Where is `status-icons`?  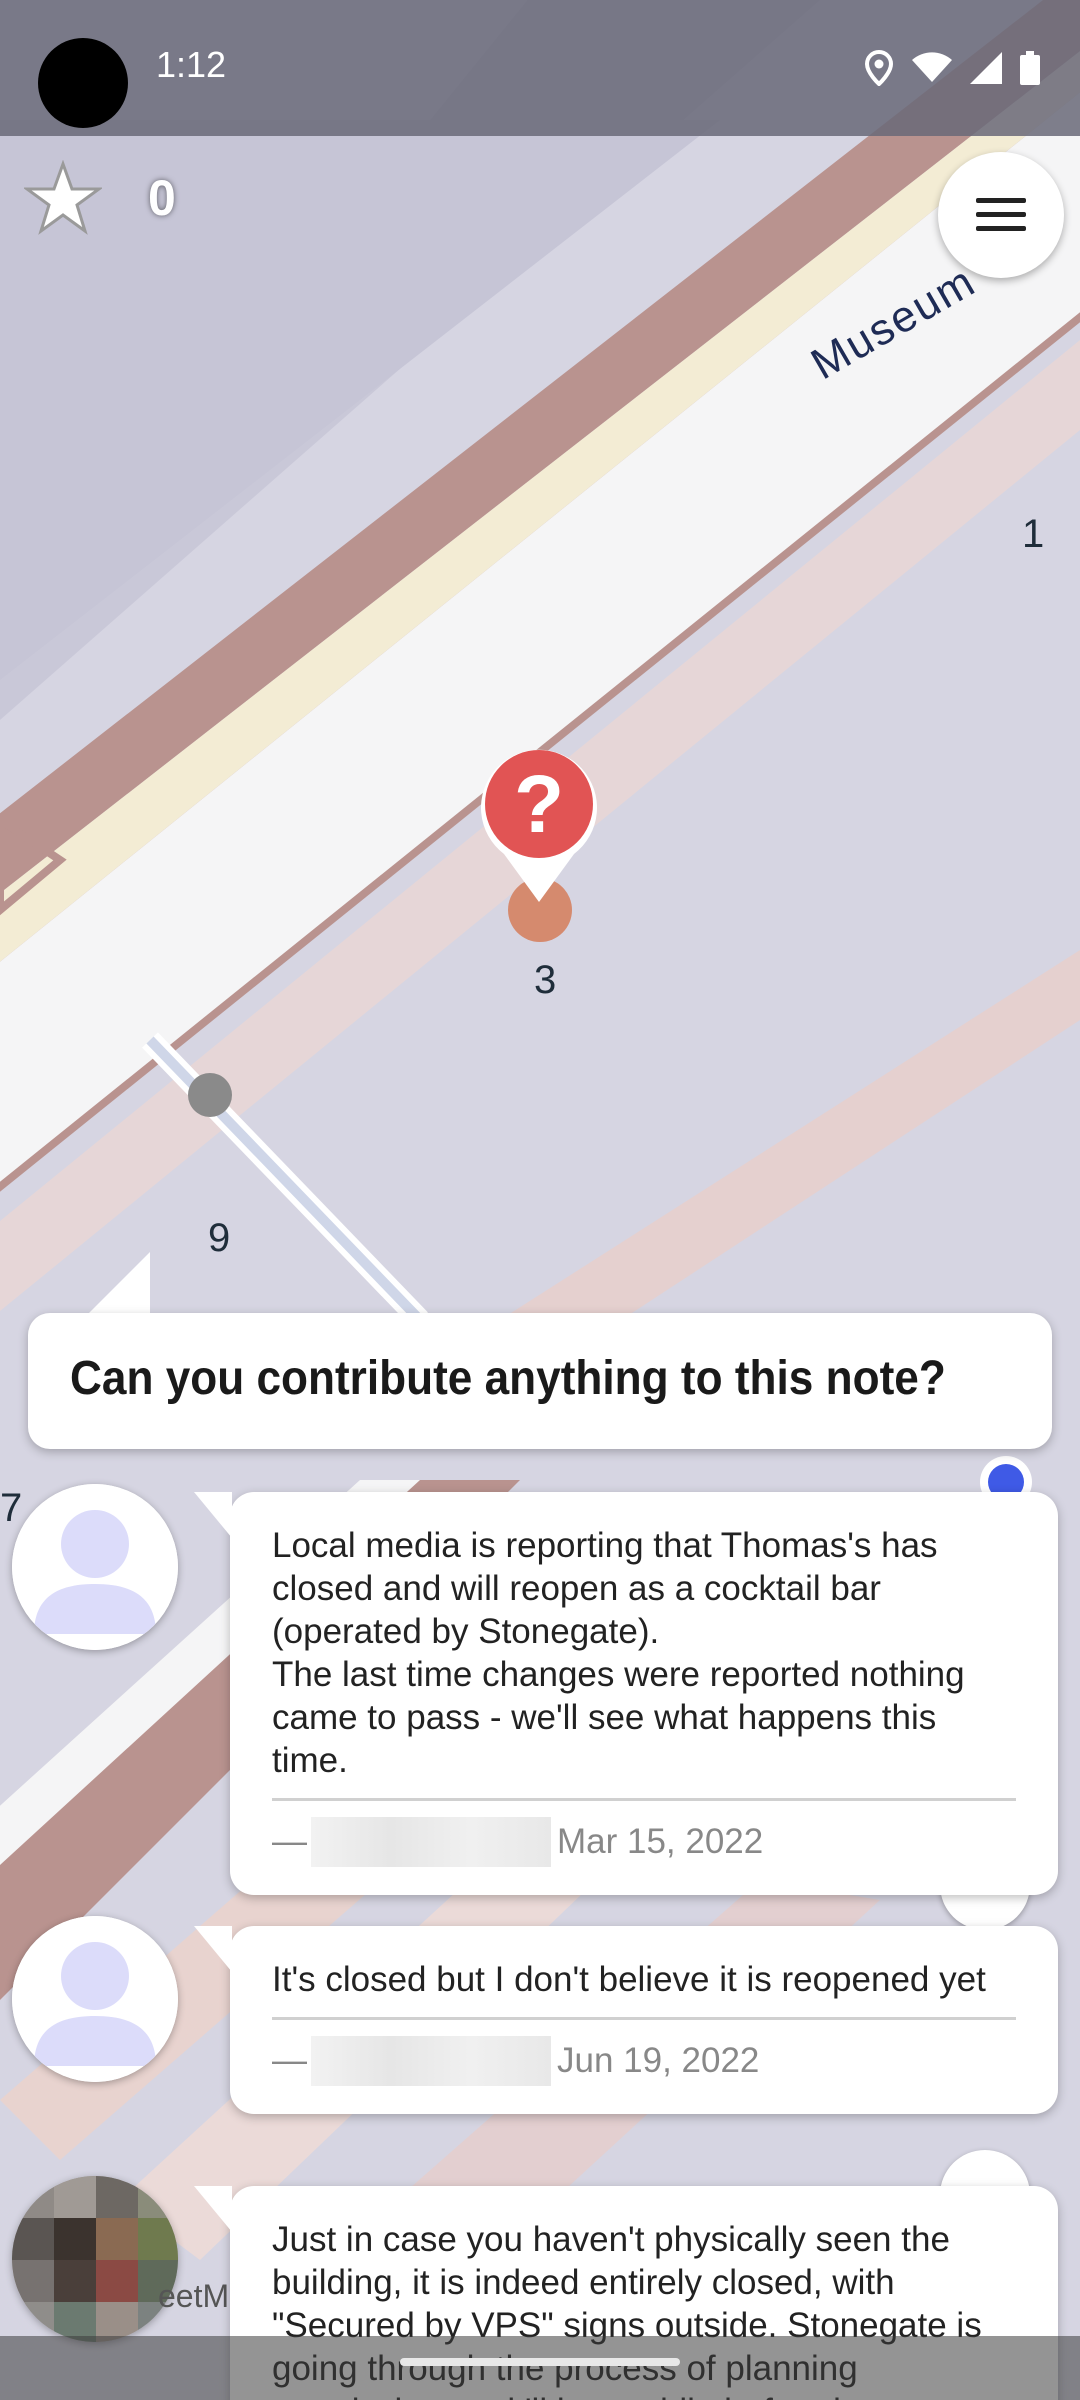 status-icons is located at coordinates (952, 68).